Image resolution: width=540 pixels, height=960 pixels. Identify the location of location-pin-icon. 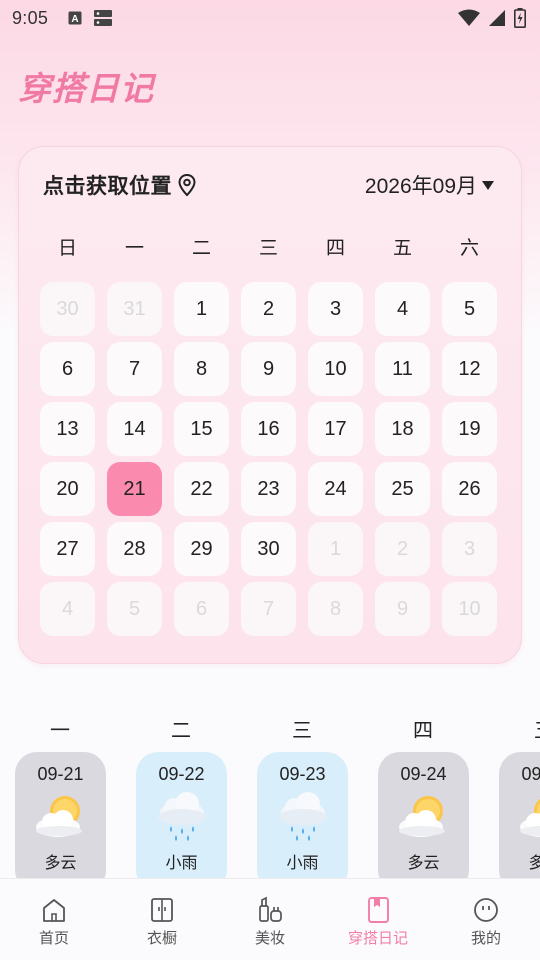
(187, 185).